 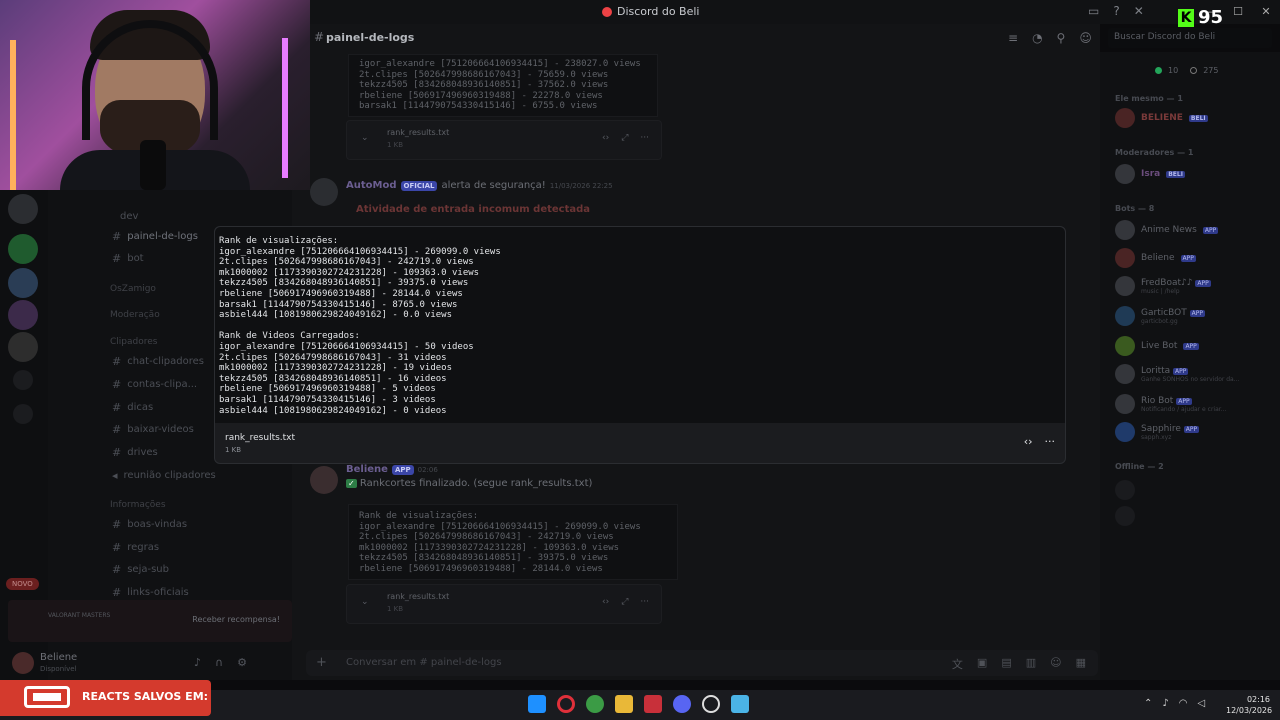 I want to click on chrome-icon, so click(x=595, y=704).